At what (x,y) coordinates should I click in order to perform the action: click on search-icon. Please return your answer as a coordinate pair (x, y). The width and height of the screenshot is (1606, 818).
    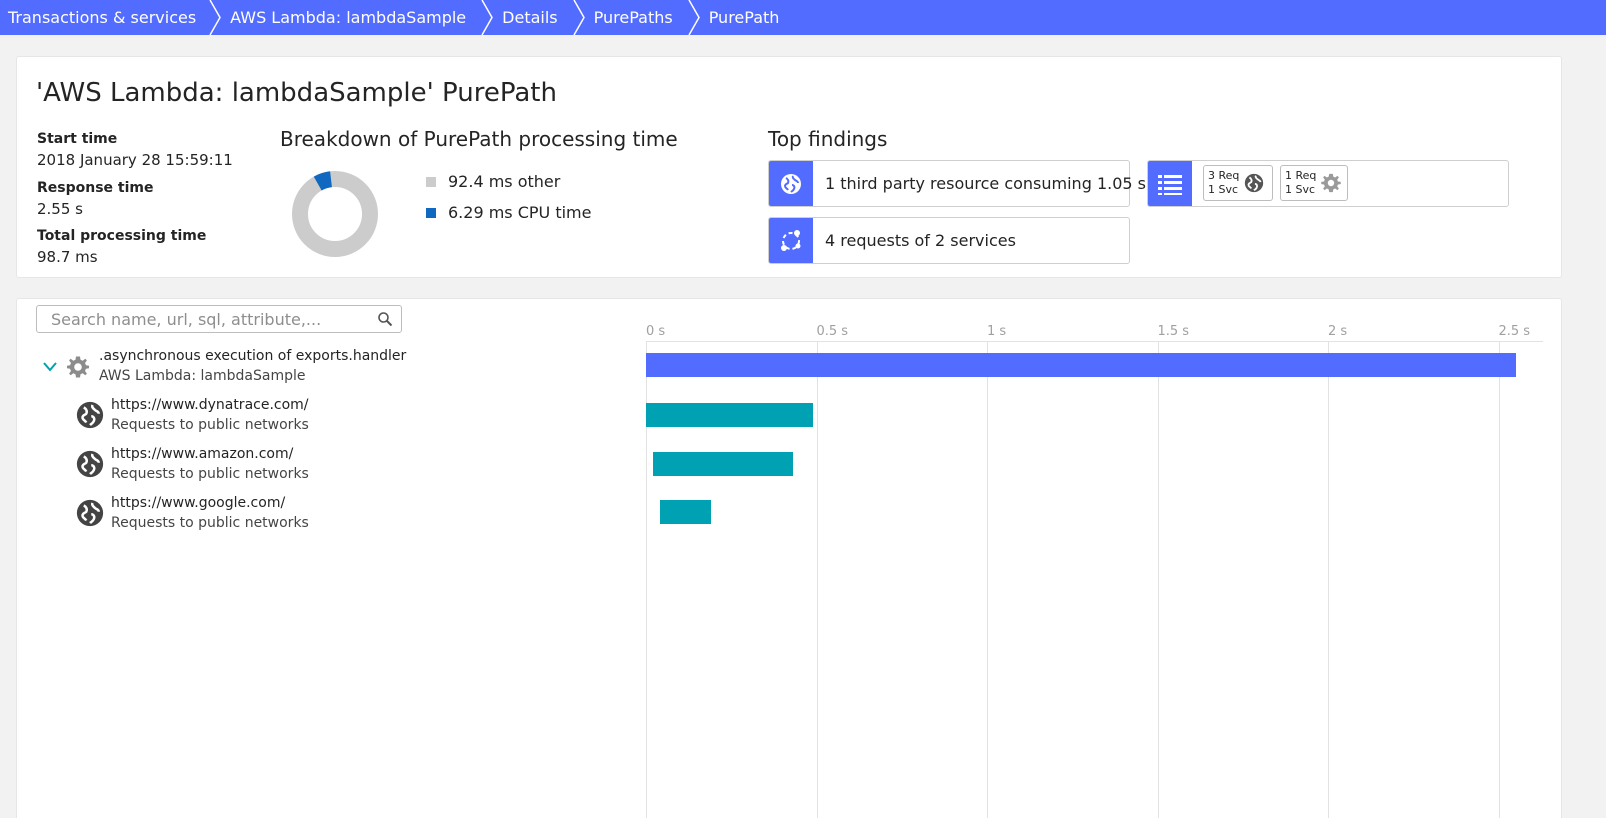
    Looking at the image, I should click on (385, 319).